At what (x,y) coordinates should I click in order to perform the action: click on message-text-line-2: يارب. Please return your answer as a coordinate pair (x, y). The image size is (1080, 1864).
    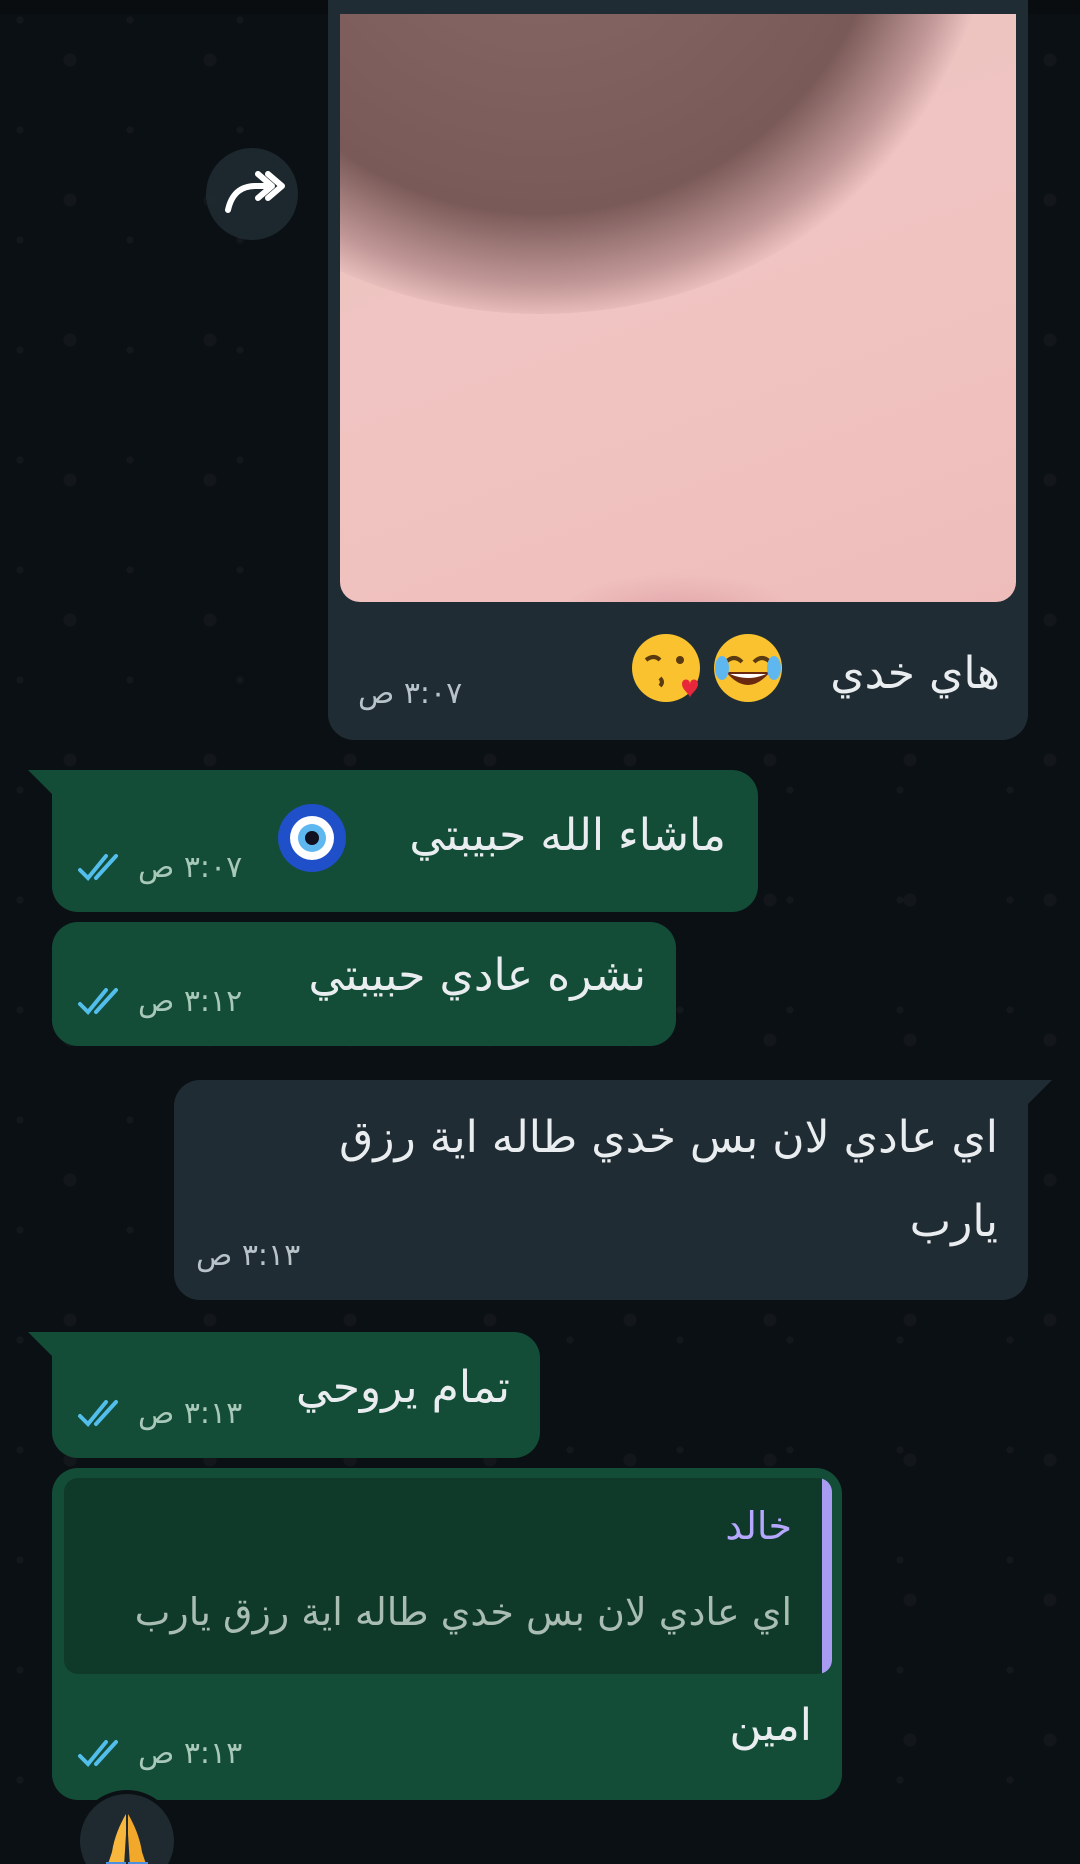
    Looking at the image, I should click on (953, 1221).